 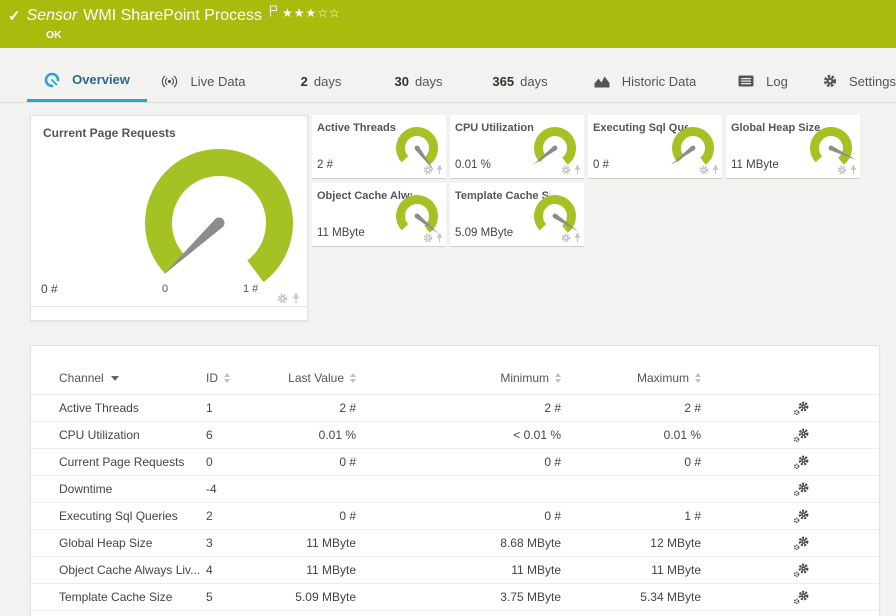 I want to click on cell-maximum: 11 MByte, so click(x=676, y=570).